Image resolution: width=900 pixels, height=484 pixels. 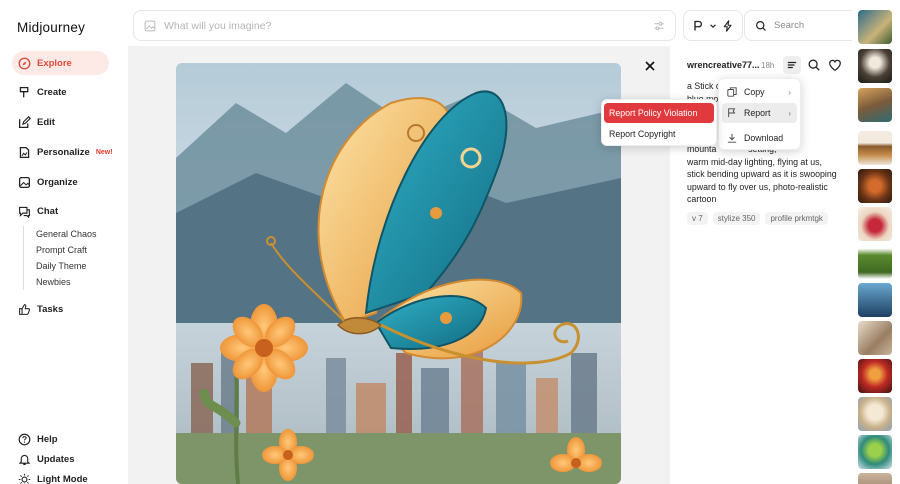 I want to click on bell-icon, so click(x=24, y=459).